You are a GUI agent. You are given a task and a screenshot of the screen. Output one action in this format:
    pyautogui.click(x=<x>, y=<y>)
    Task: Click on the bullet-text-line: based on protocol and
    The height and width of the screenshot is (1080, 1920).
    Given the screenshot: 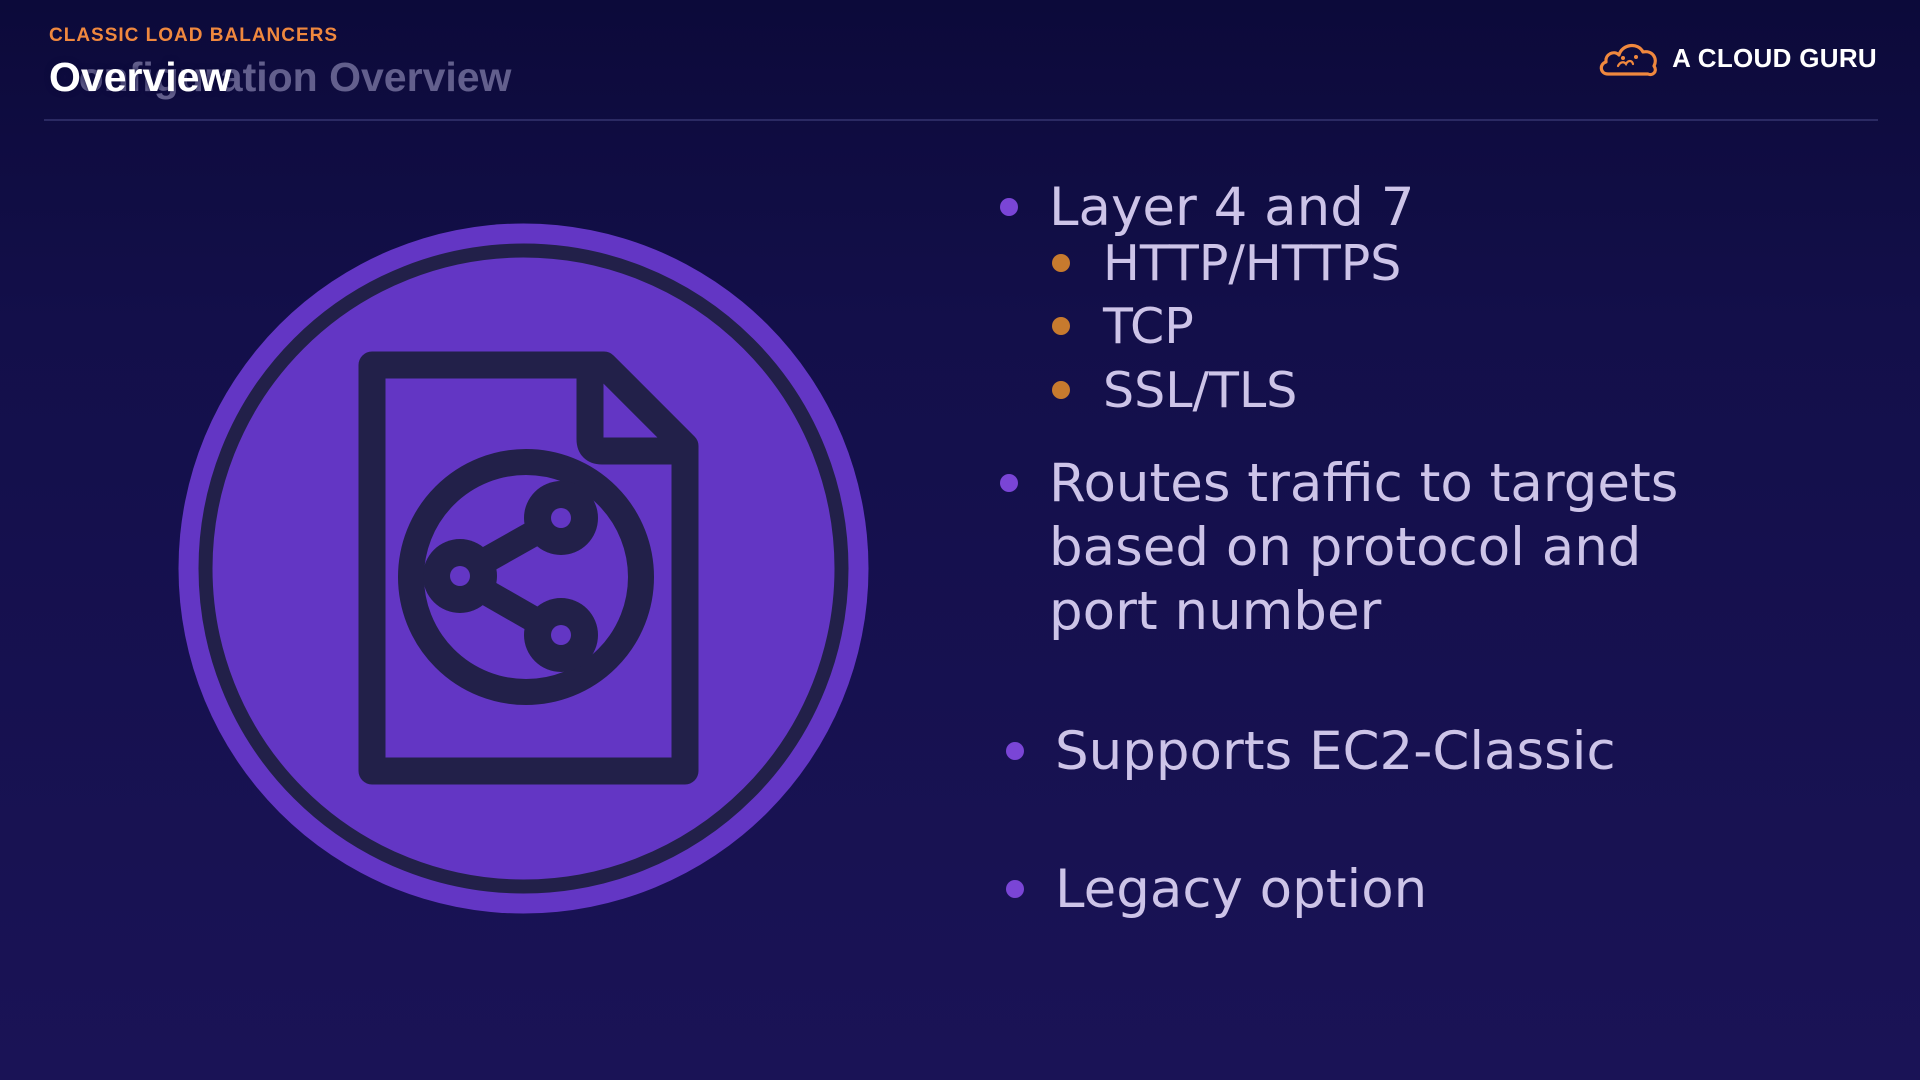 What is the action you would take?
    pyautogui.click(x=1345, y=547)
    